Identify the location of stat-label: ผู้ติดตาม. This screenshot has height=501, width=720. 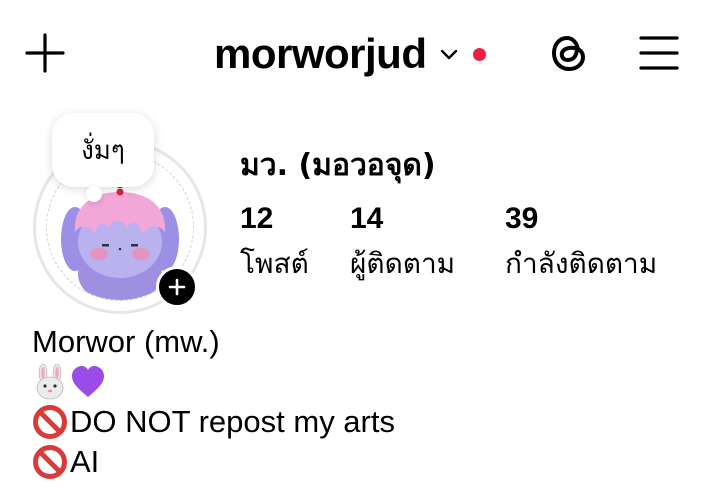
(403, 263).